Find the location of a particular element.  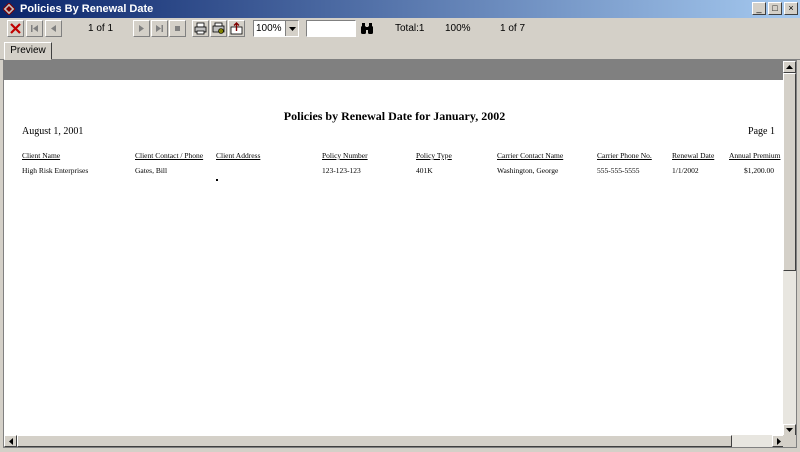

row-carrier-phone: 555-555-5555 is located at coordinates (618, 170).